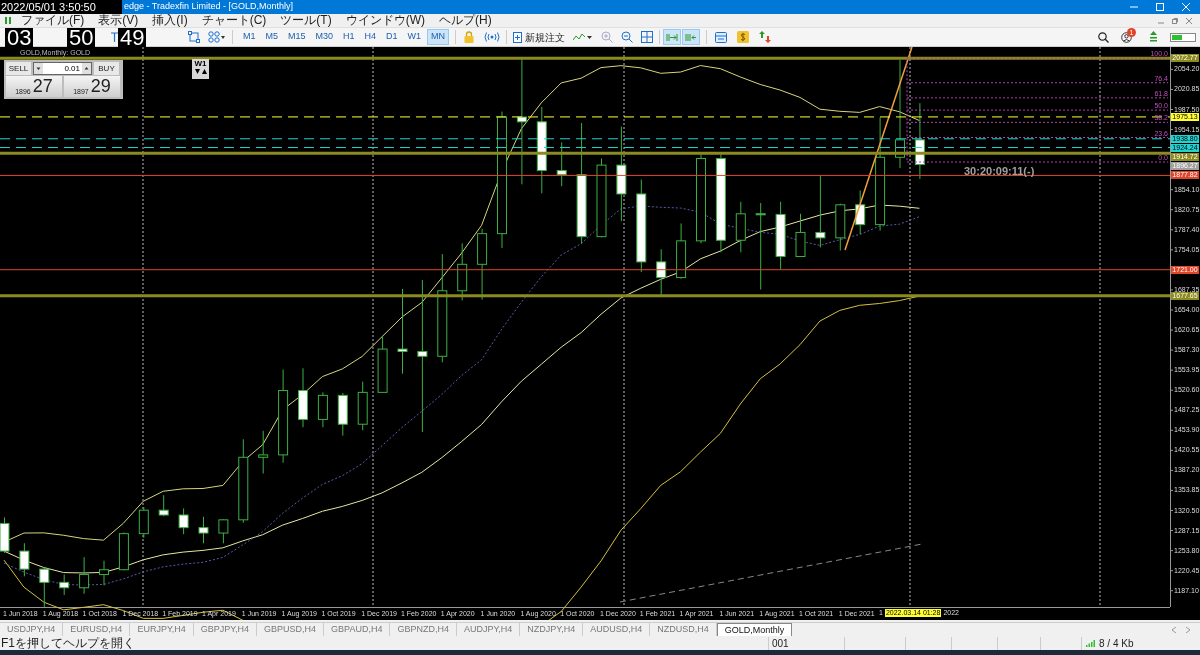  I want to click on menu-item: ヘルプ(H), so click(465, 20).